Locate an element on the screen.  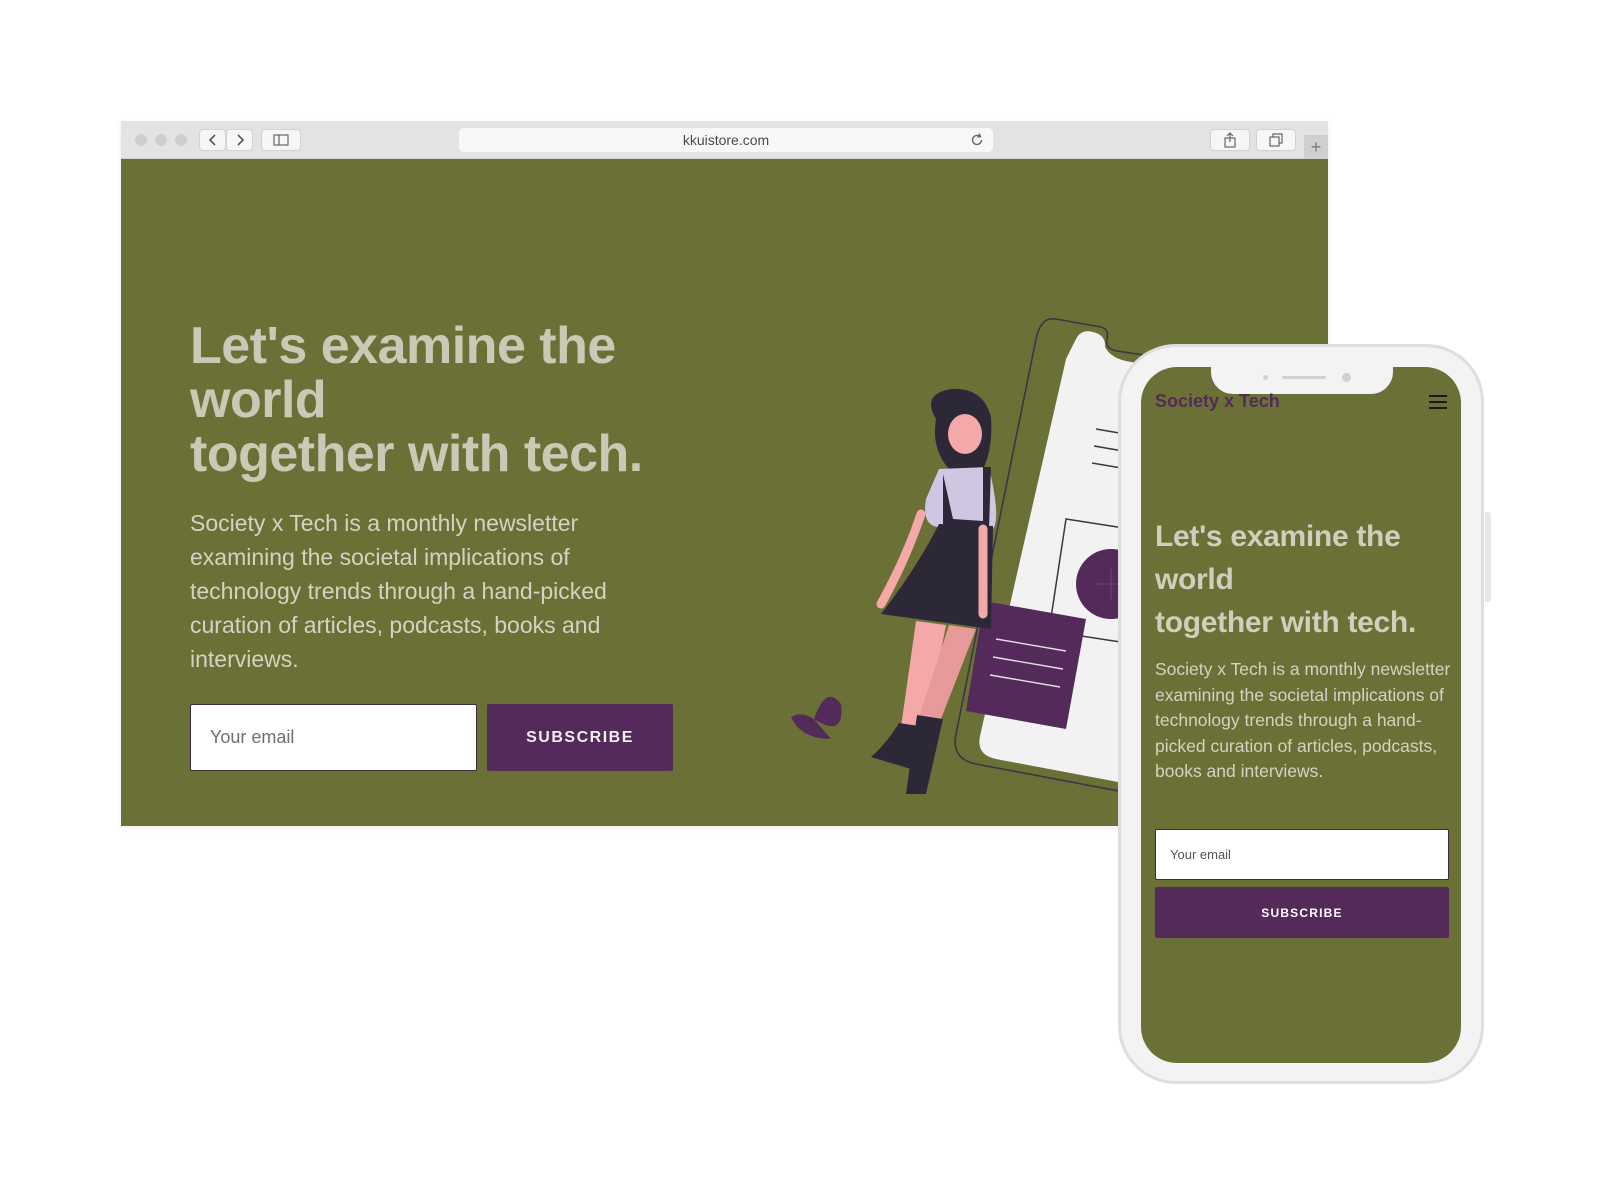
brand-logo: Society x Tech is located at coordinates (1217, 401).